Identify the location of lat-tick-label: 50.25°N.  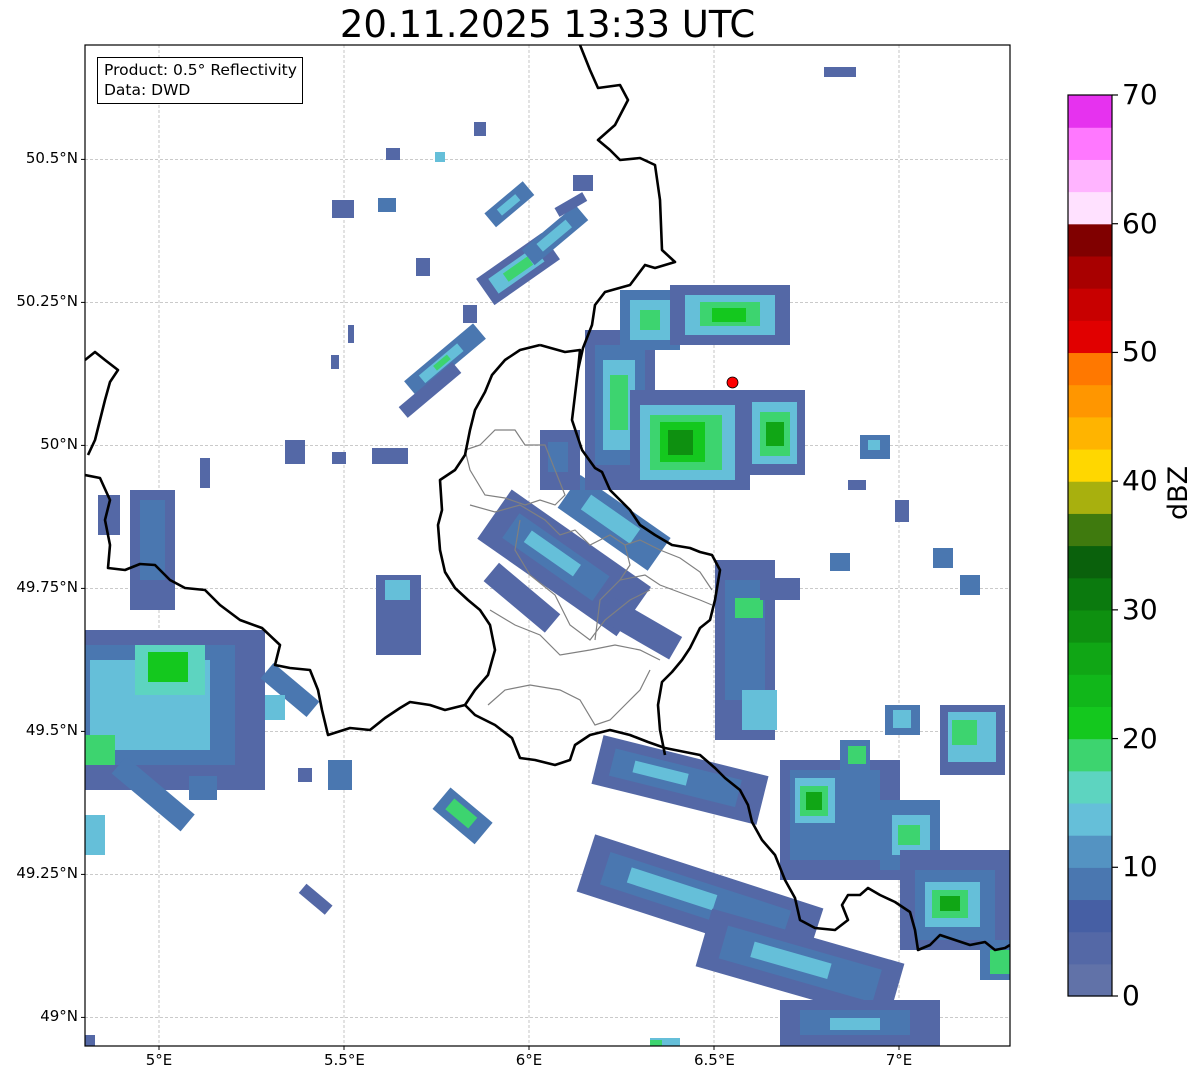
(47, 301).